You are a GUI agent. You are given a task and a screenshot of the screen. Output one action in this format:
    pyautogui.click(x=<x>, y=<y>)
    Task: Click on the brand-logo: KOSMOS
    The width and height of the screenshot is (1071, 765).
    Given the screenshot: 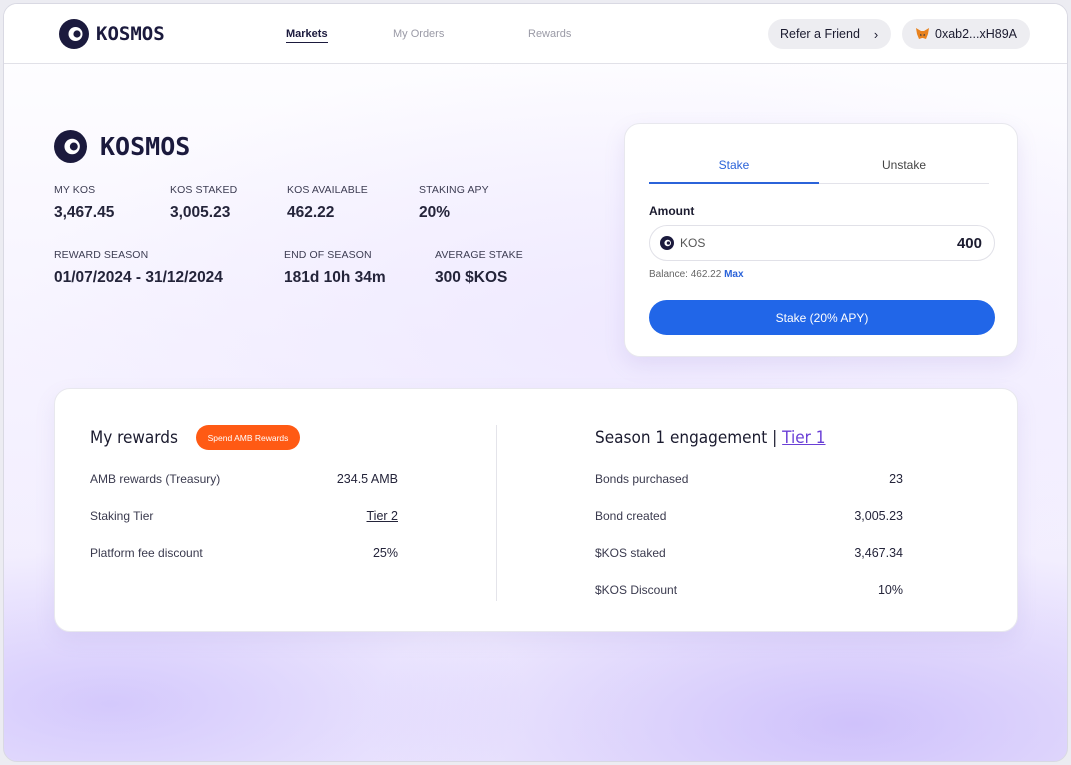 What is the action you would take?
    pyautogui.click(x=112, y=34)
    